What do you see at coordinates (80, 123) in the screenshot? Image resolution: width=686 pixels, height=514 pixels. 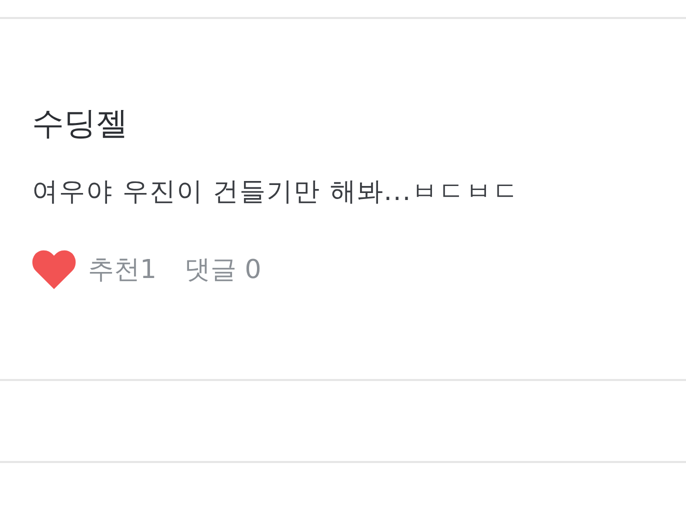 I see `author-name: 수딩젤` at bounding box center [80, 123].